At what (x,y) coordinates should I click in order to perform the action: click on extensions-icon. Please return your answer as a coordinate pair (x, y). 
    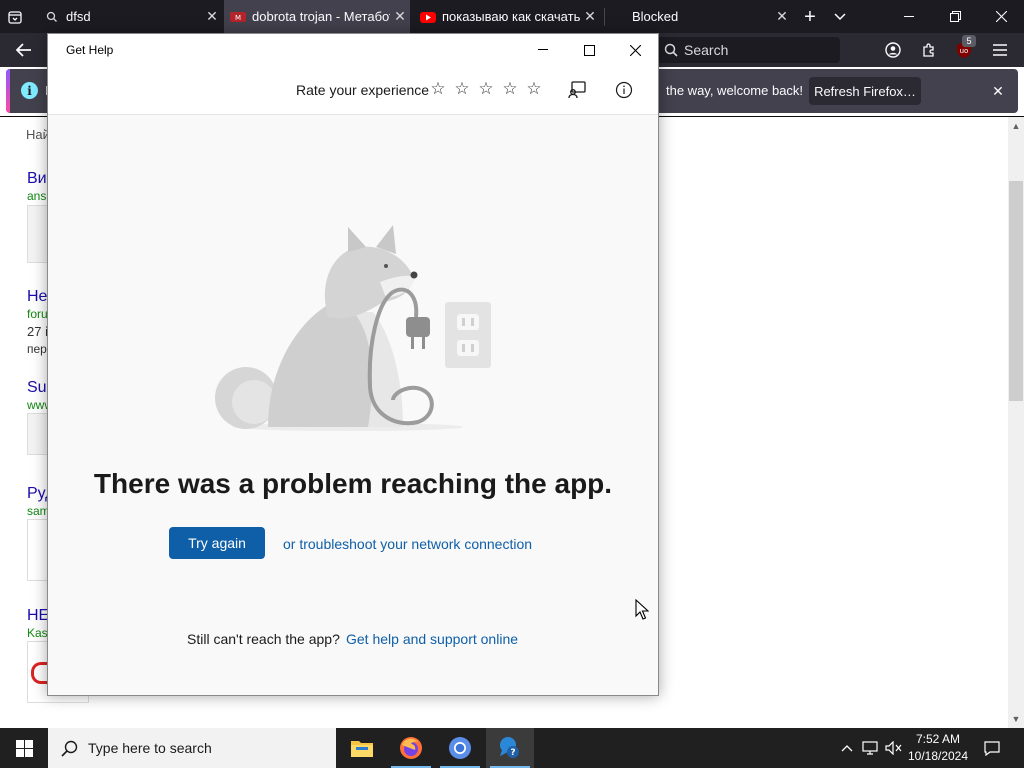
    Looking at the image, I should click on (929, 50).